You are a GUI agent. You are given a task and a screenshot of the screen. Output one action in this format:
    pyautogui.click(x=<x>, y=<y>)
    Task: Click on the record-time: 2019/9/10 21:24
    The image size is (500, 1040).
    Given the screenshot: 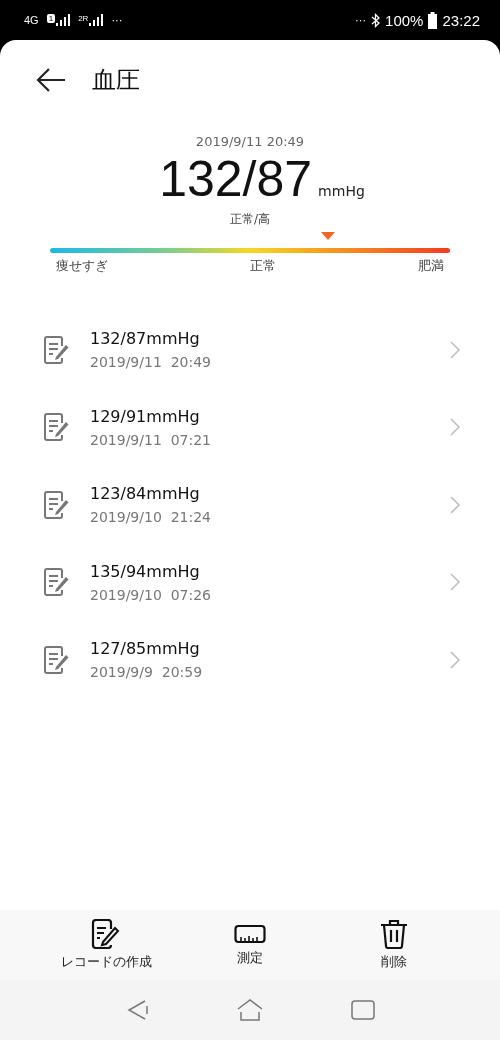 What is the action you would take?
    pyautogui.click(x=151, y=517)
    